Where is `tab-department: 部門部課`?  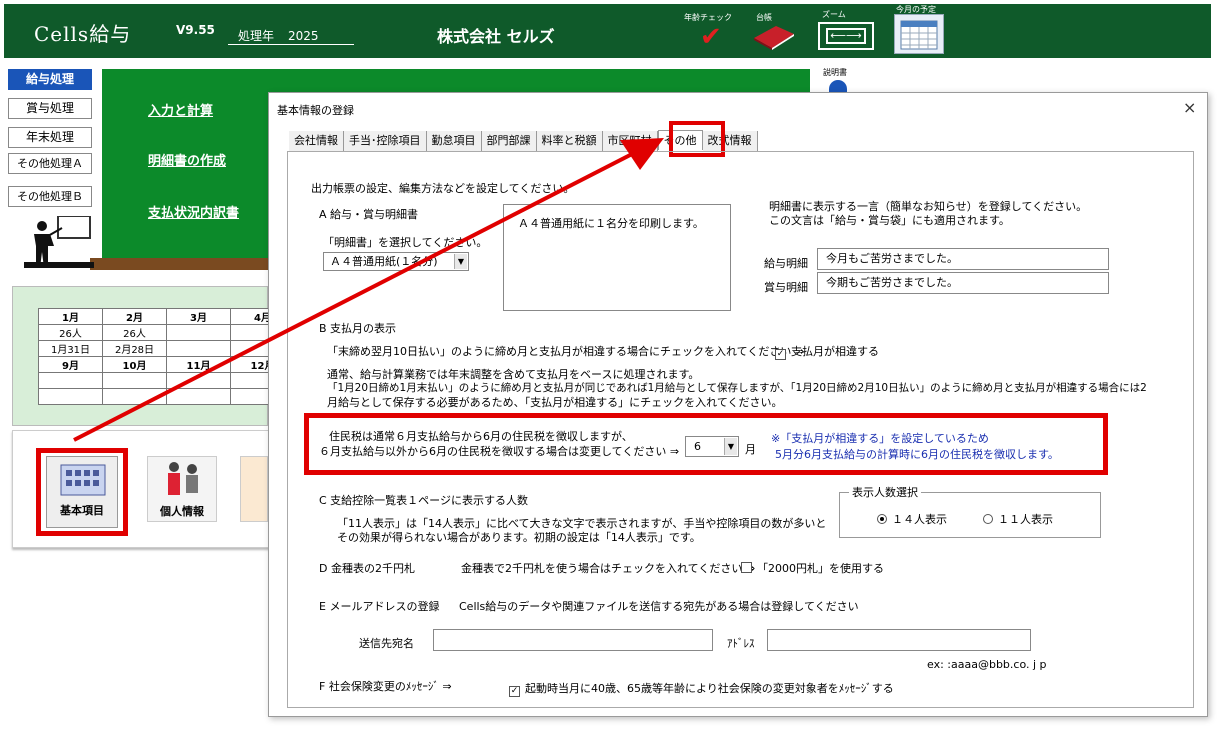 tab-department: 部門部課 is located at coordinates (509, 141).